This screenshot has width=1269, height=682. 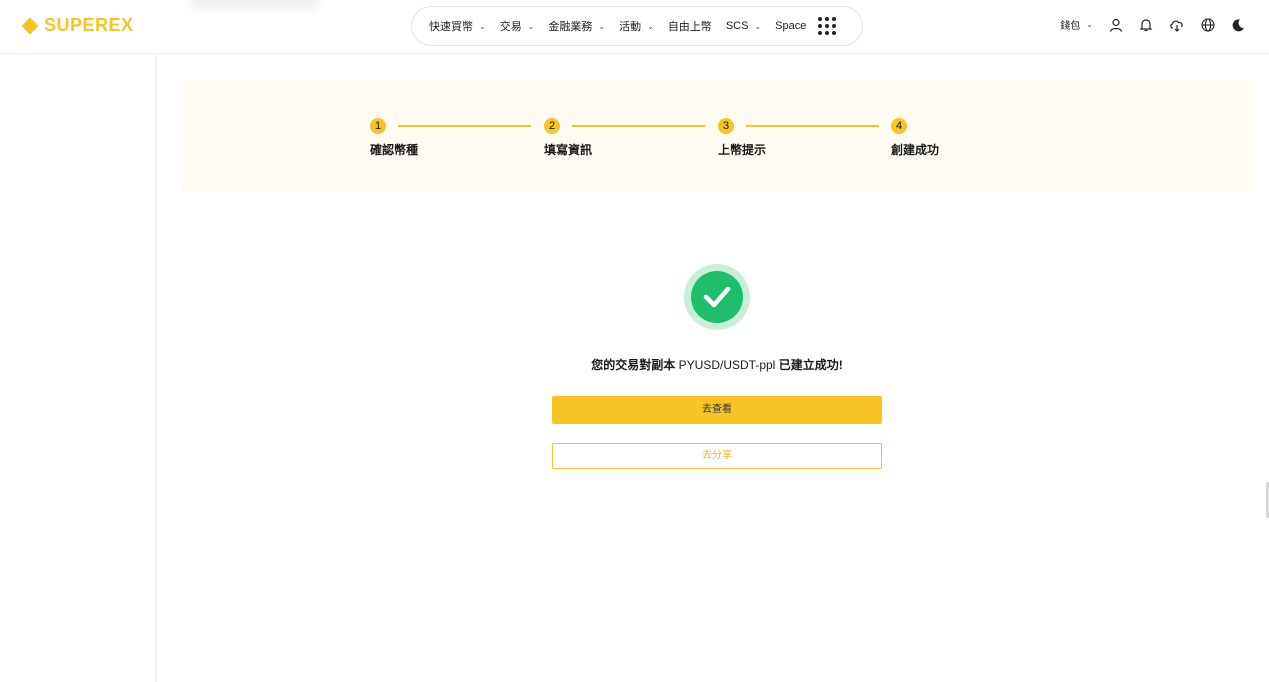 What do you see at coordinates (1070, 26) in the screenshot?
I see `wallet-label: 錢包` at bounding box center [1070, 26].